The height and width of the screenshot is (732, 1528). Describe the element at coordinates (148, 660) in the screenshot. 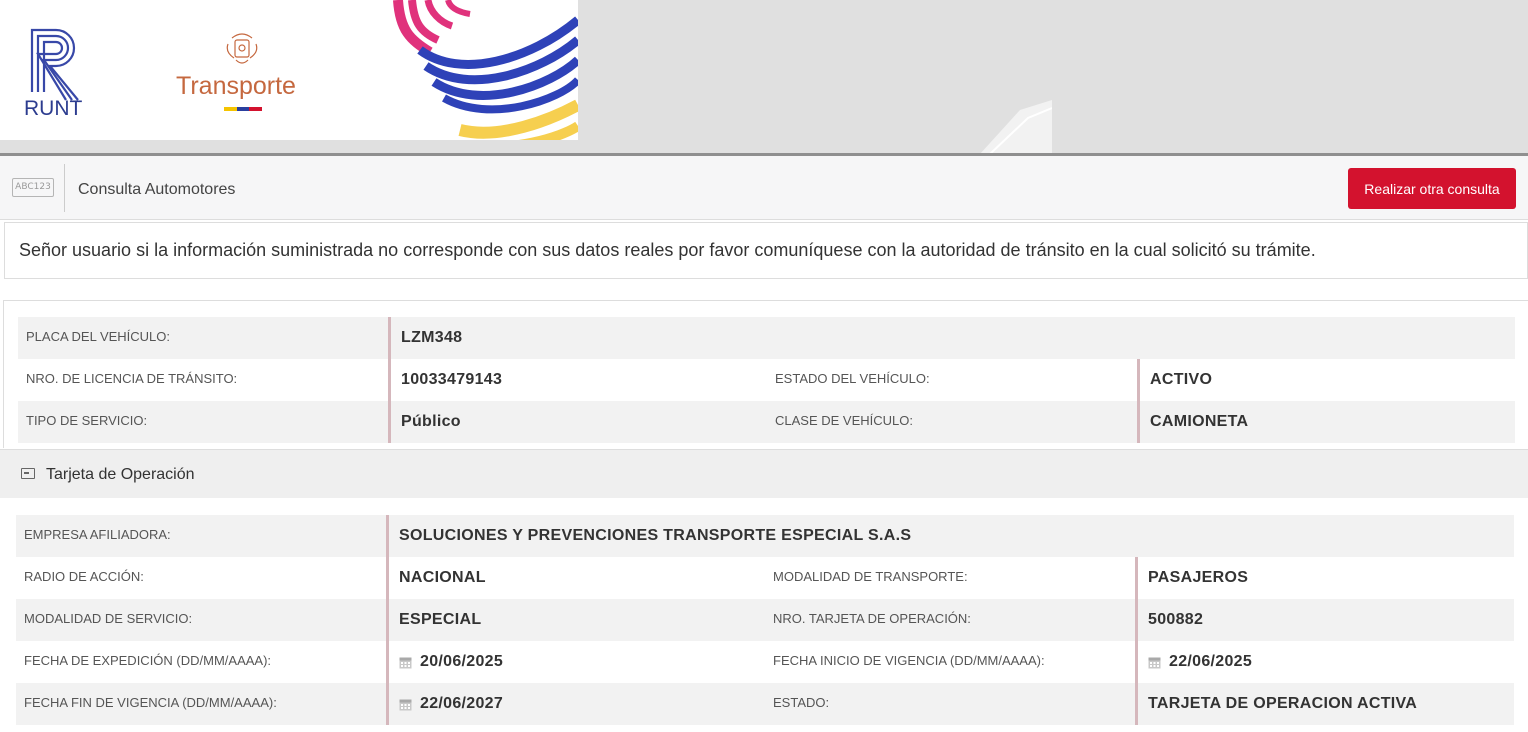

I see `expedicion-label: FECHA DE EXPEDICIÓN (DD/MM/AAAA):` at that location.